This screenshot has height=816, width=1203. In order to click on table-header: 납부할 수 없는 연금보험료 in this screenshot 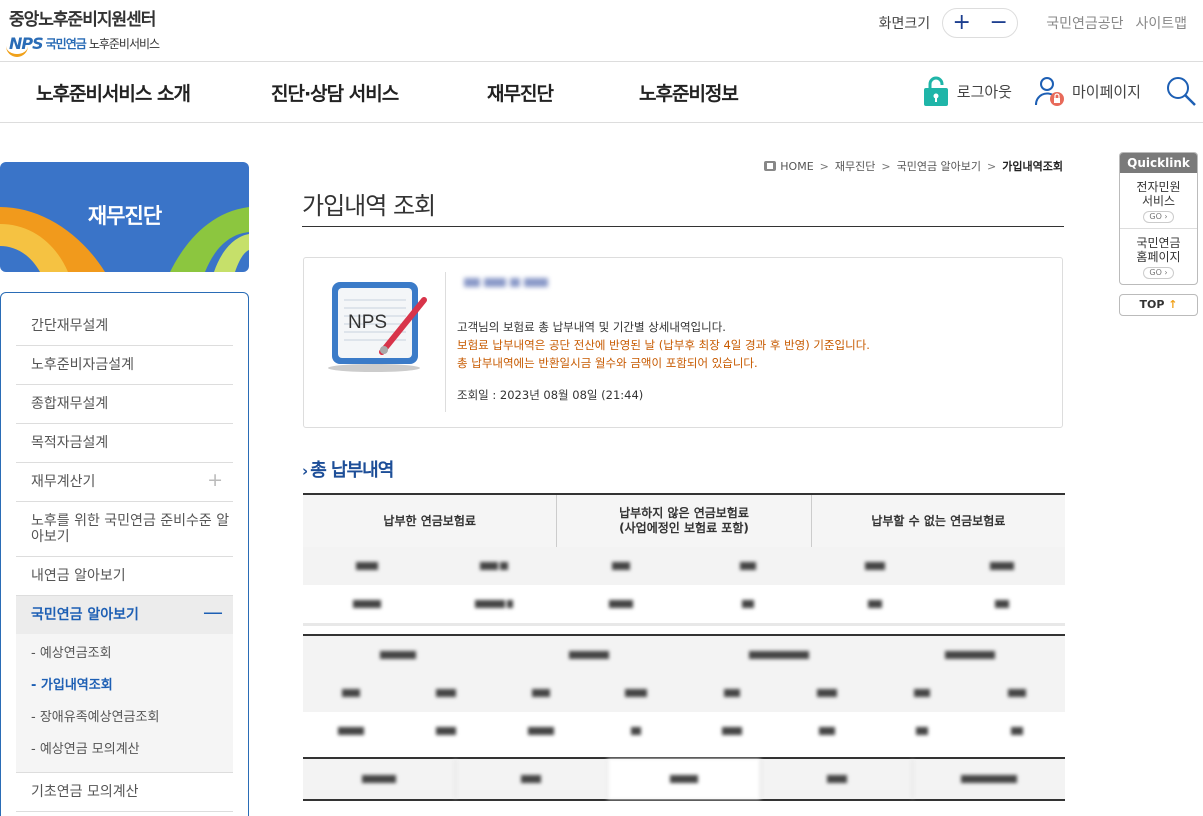, I will do `click(937, 521)`.